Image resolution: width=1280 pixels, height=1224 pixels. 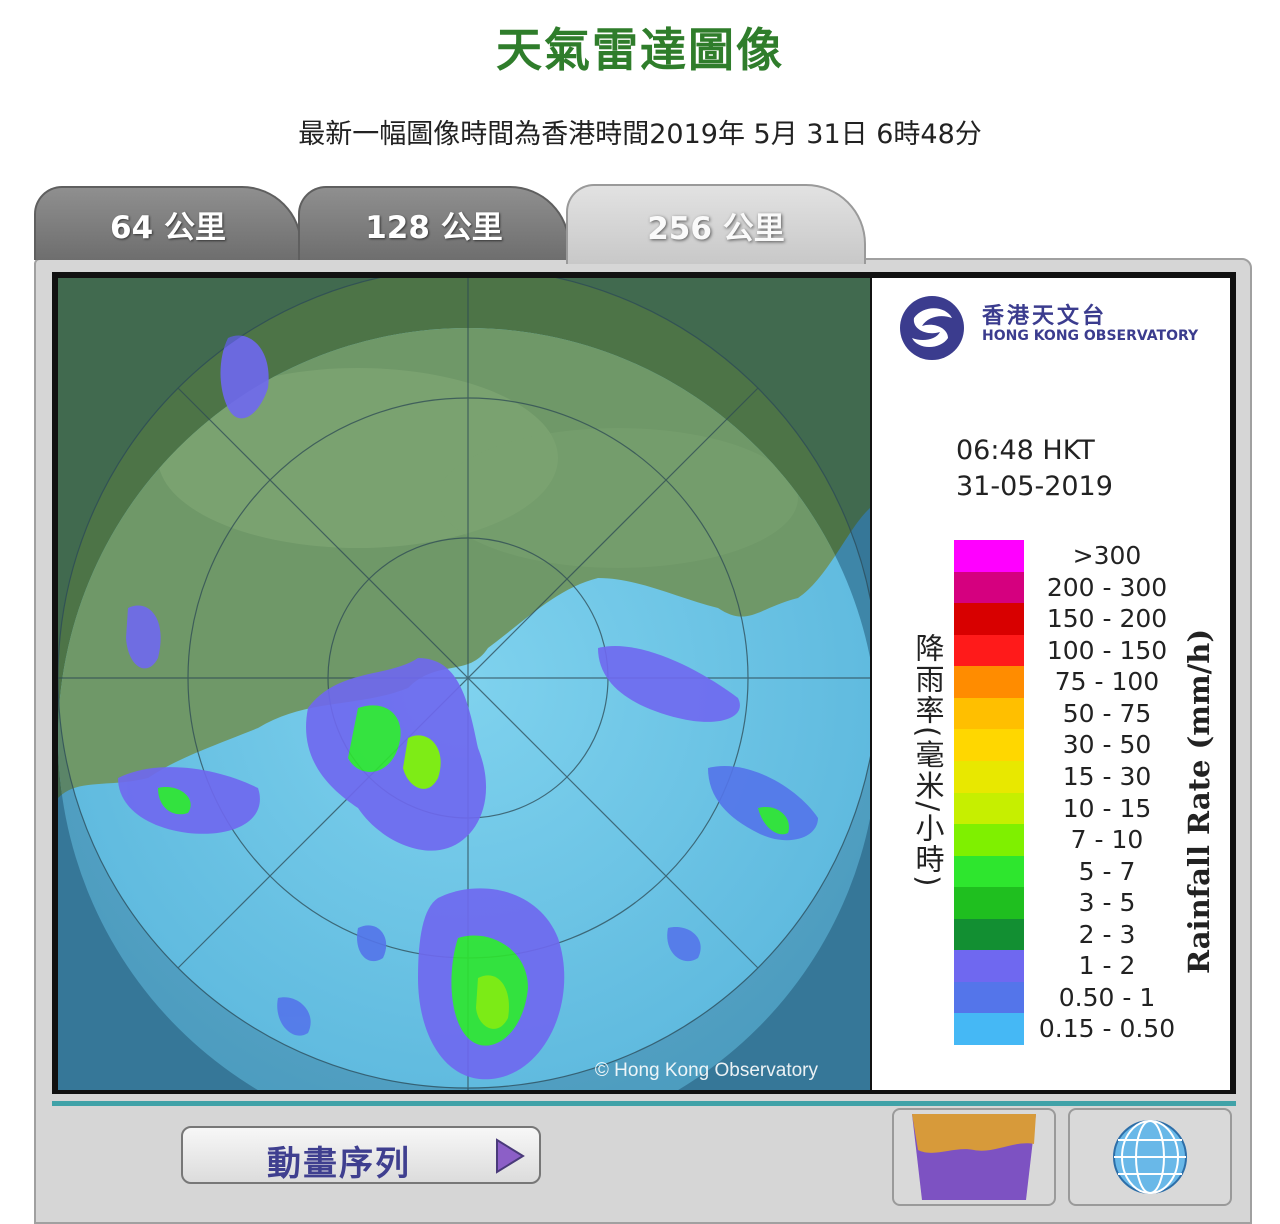 What do you see at coordinates (1107, 871) in the screenshot?
I see `colorbar-label: 5 - 7` at bounding box center [1107, 871].